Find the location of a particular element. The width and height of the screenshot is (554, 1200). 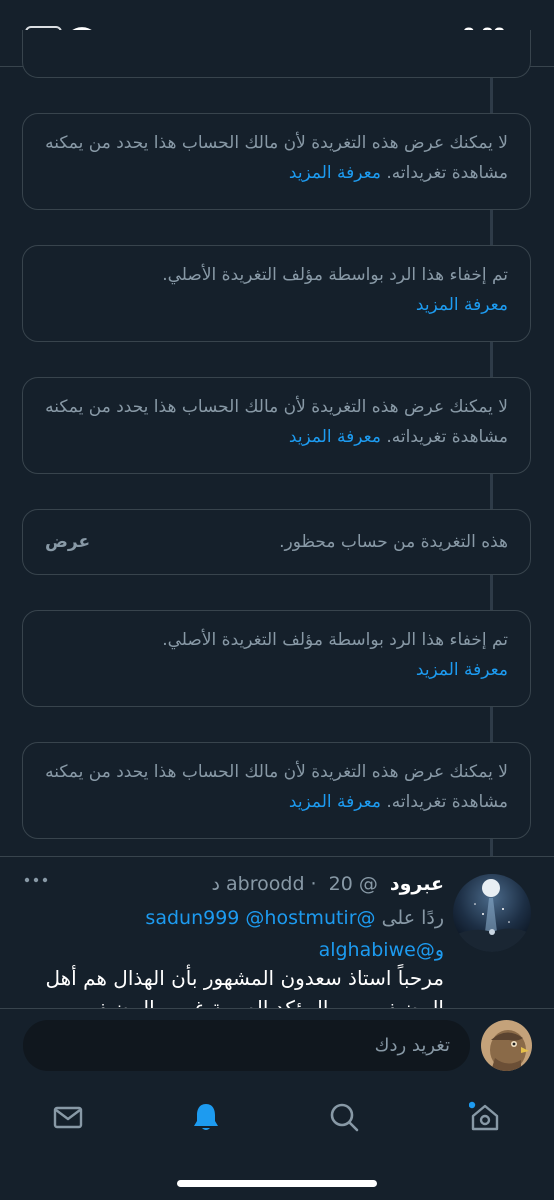

tweet-author-name: عبرود is located at coordinates (417, 884).